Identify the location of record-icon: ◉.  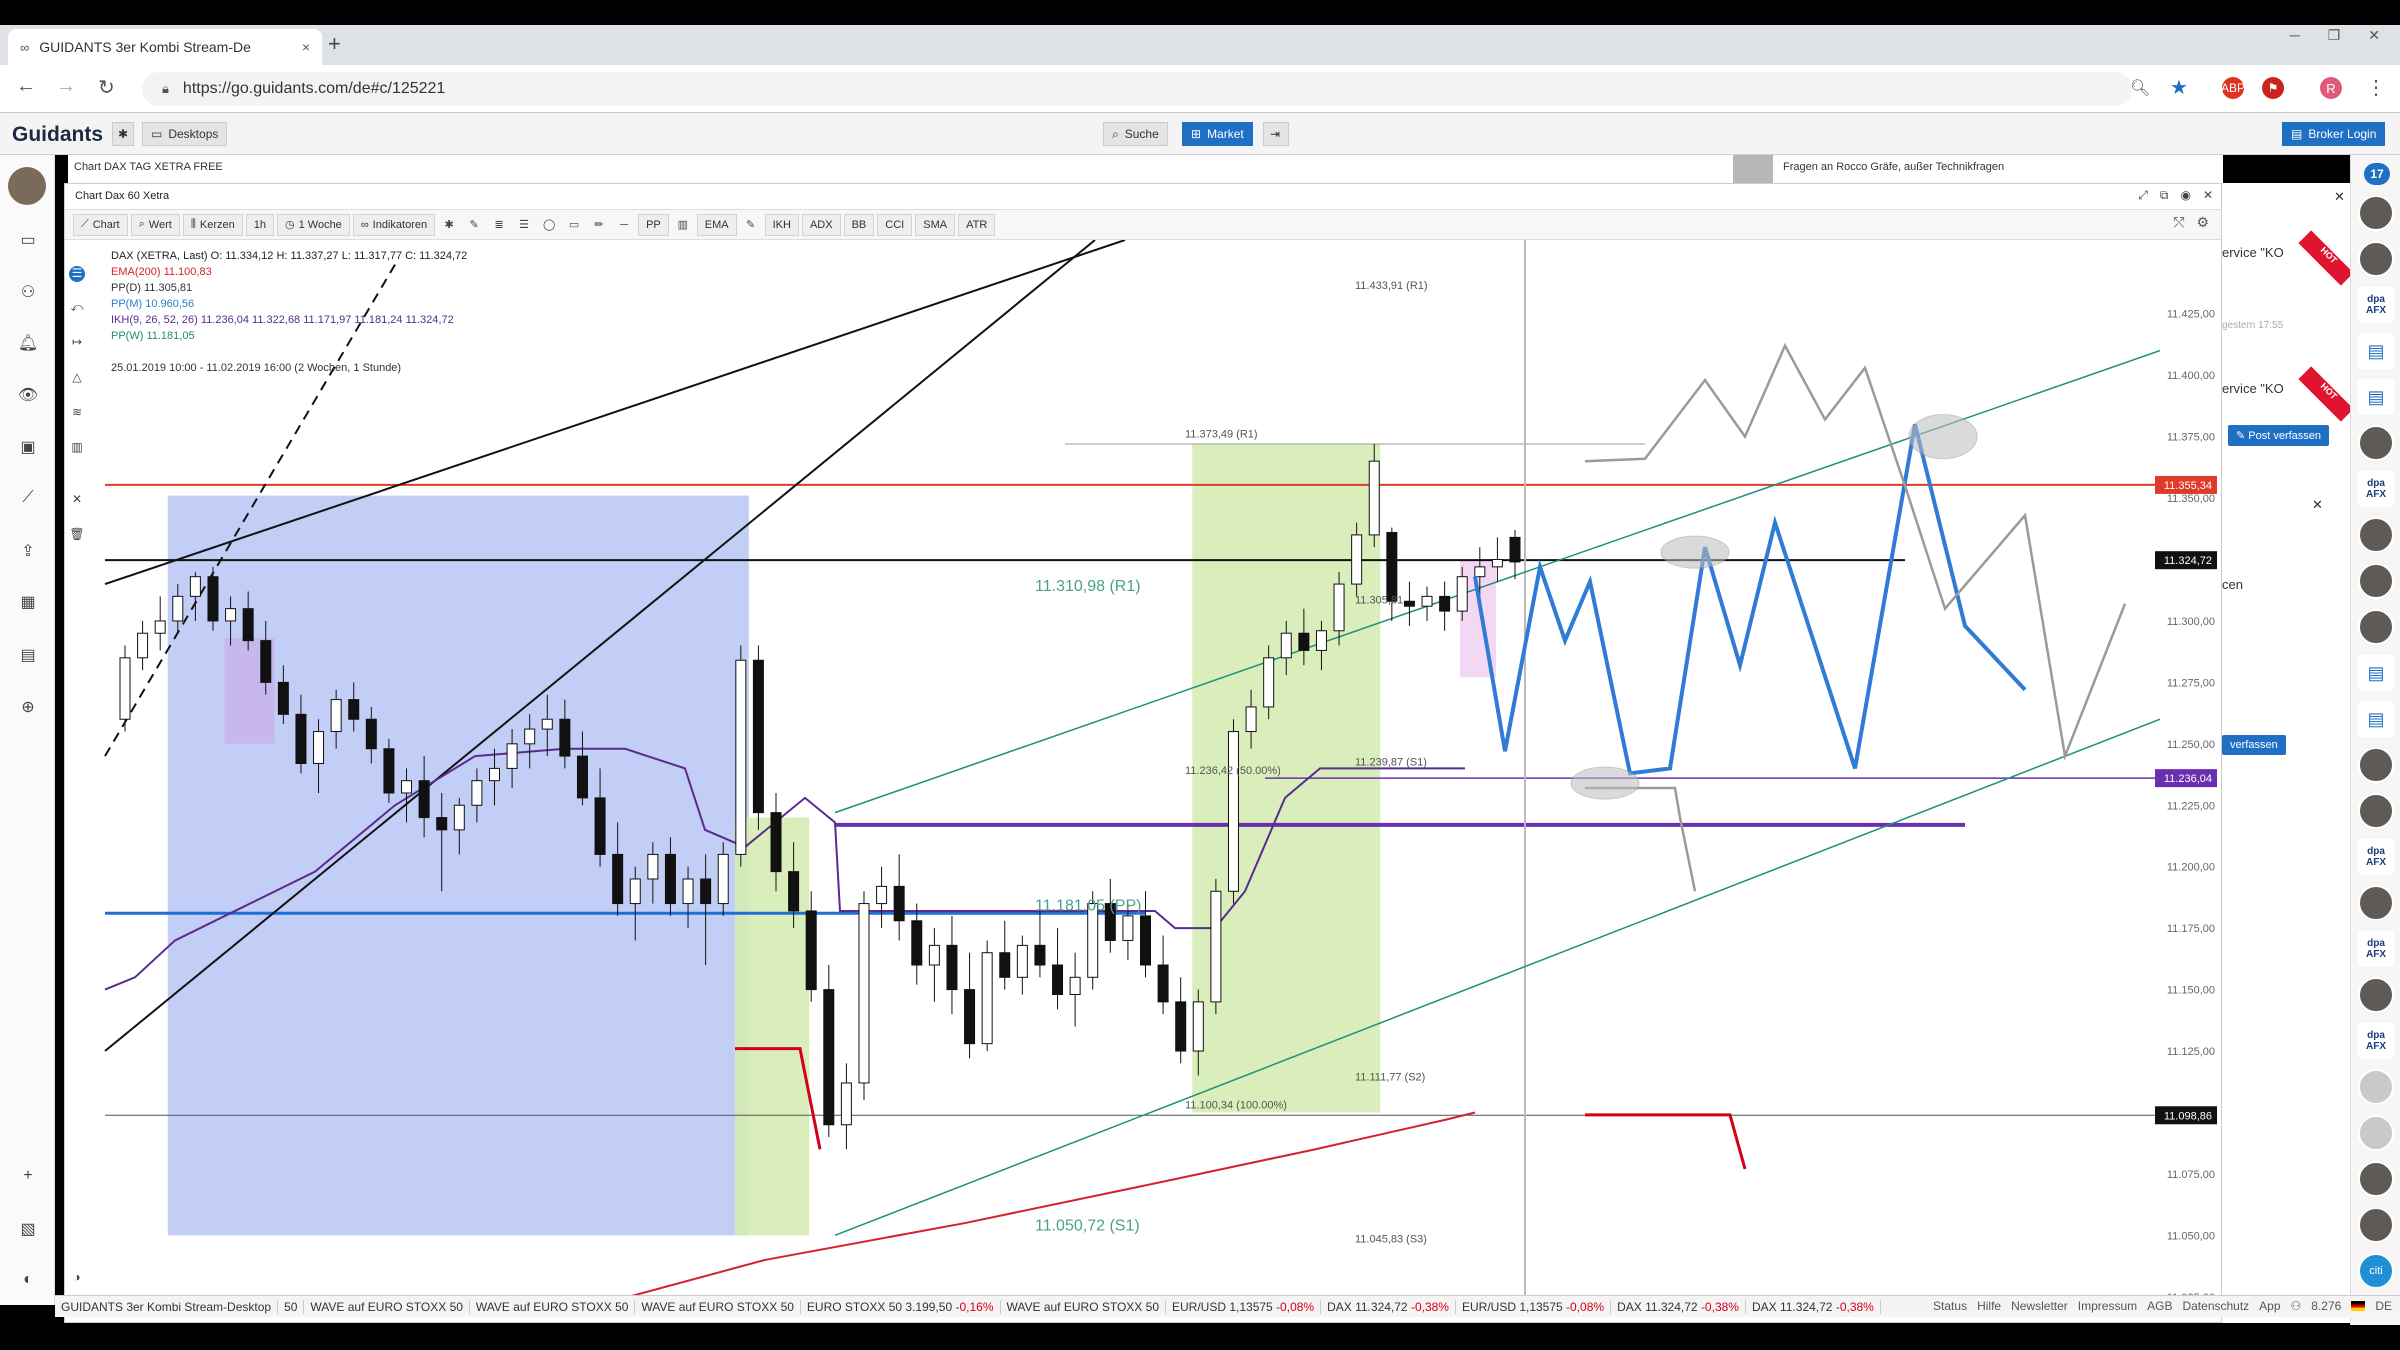
(2185, 195).